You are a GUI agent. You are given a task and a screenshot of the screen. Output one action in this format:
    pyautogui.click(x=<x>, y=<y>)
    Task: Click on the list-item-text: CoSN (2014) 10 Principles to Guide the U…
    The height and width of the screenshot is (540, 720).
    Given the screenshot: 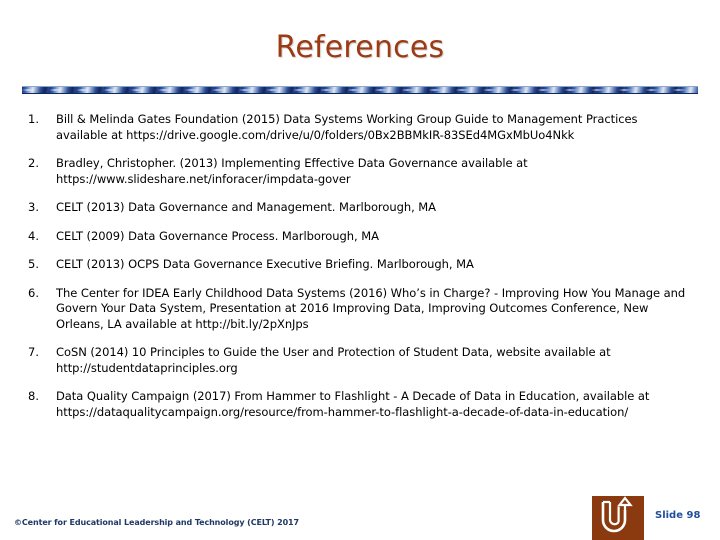 What is the action you would take?
    pyautogui.click(x=333, y=360)
    